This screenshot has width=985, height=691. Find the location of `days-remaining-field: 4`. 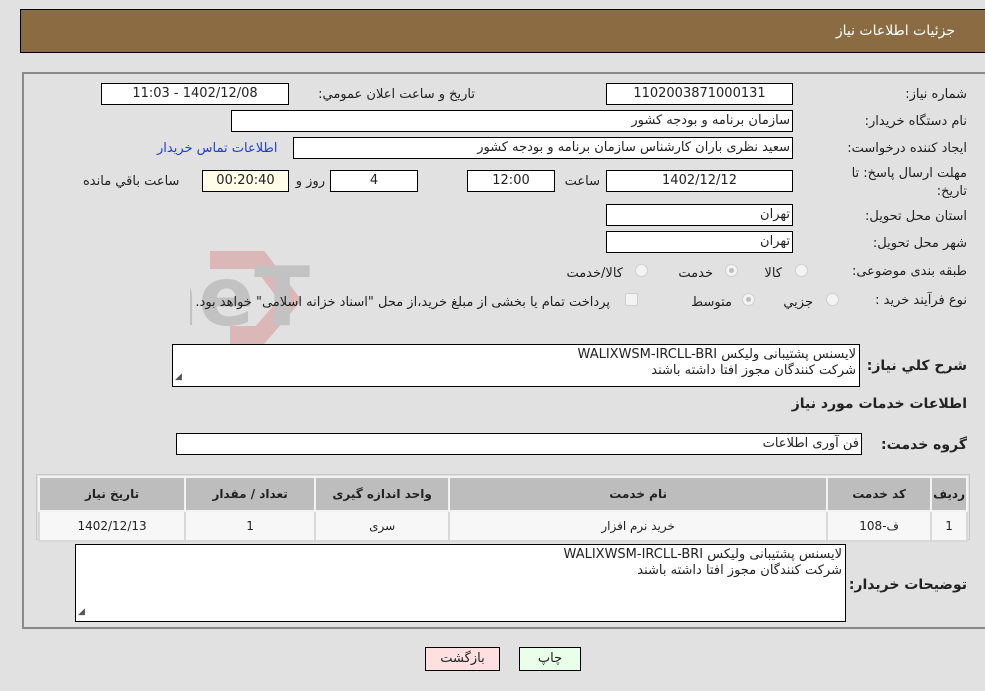

days-remaining-field: 4 is located at coordinates (374, 181).